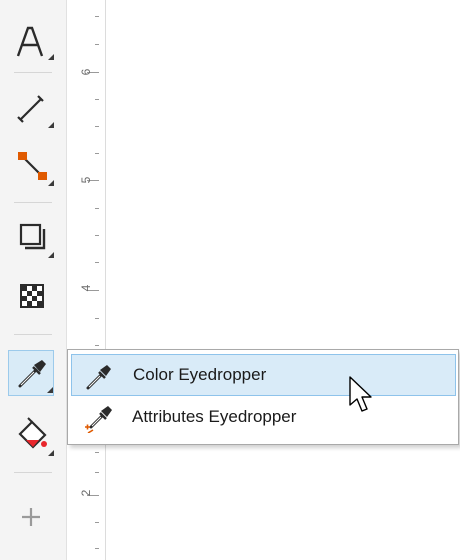 Image resolution: width=460 pixels, height=560 pixels. I want to click on plus-icon, so click(31, 517).